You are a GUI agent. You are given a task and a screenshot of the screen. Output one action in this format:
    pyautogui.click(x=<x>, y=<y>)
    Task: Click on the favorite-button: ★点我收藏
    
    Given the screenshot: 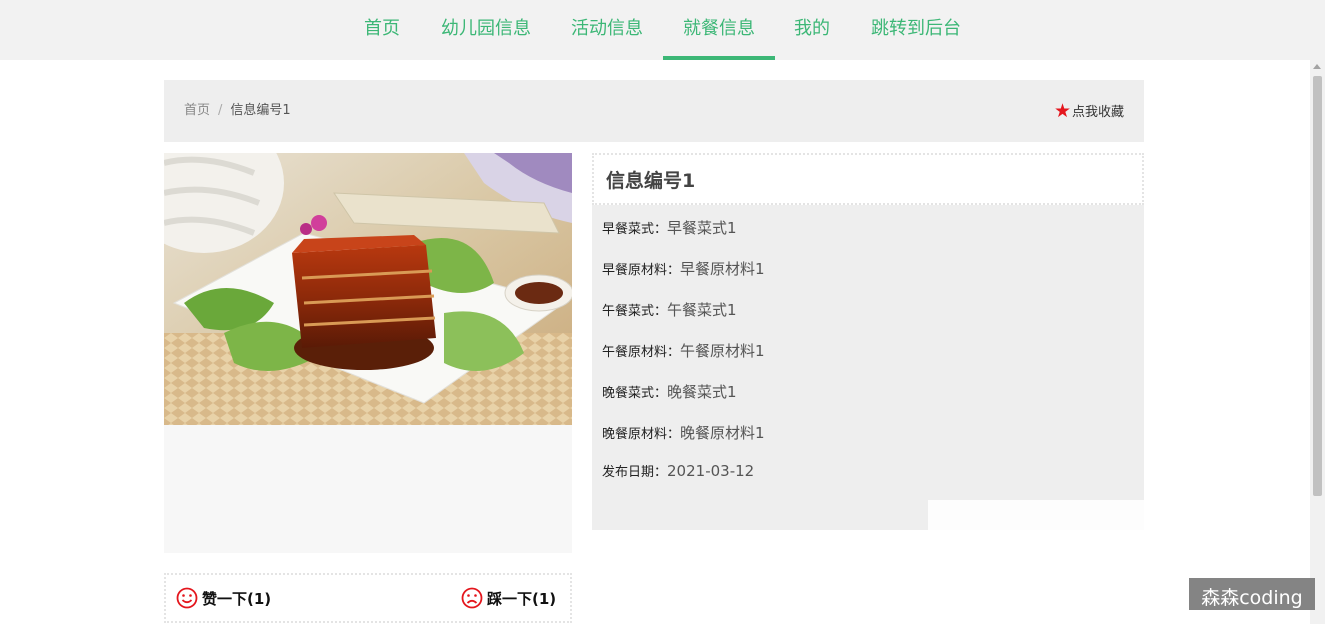 What is the action you would take?
    pyautogui.click(x=1089, y=111)
    